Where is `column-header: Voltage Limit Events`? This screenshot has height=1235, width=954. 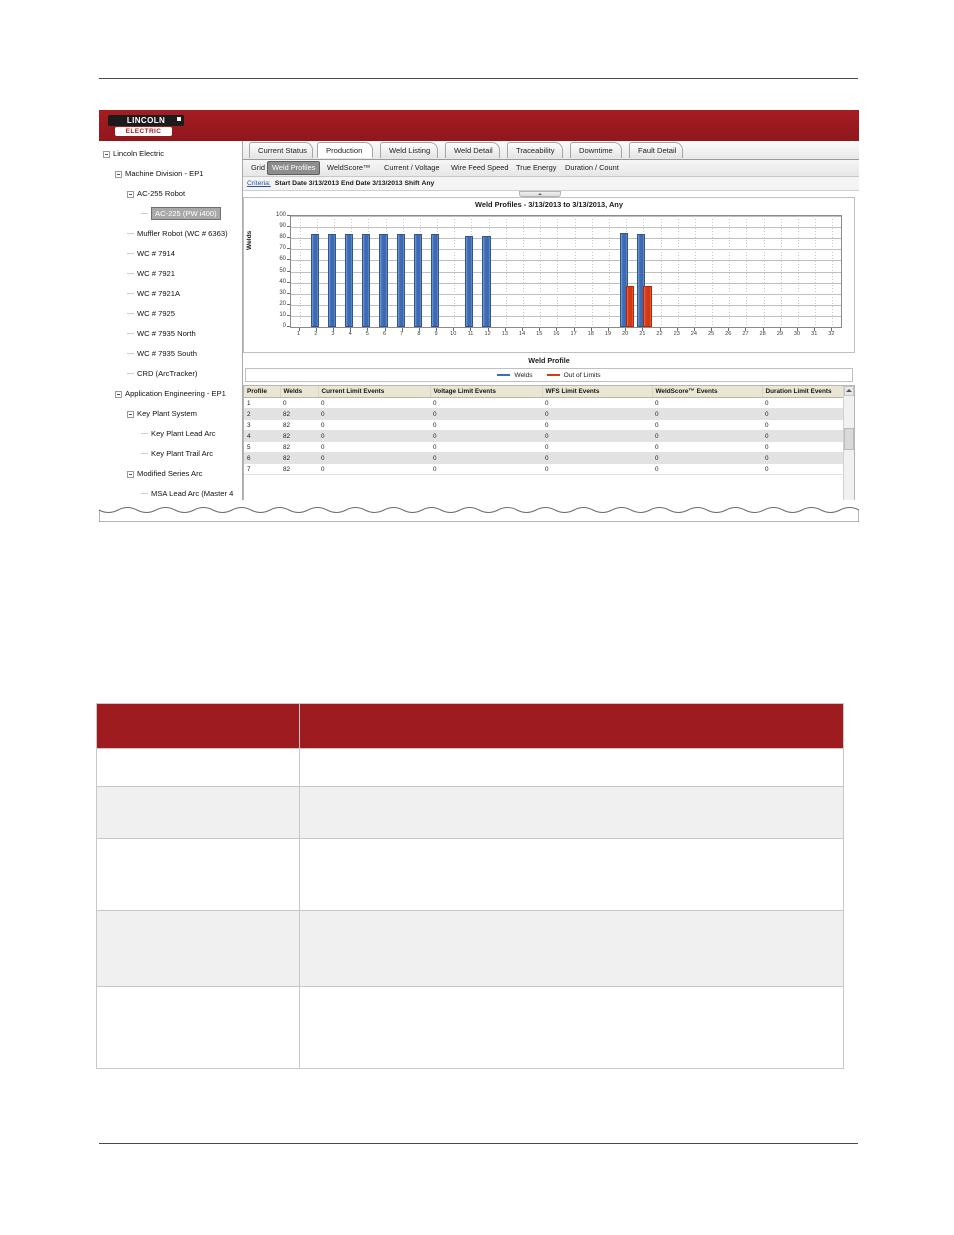 column-header: Voltage Limit Events is located at coordinates (486, 392).